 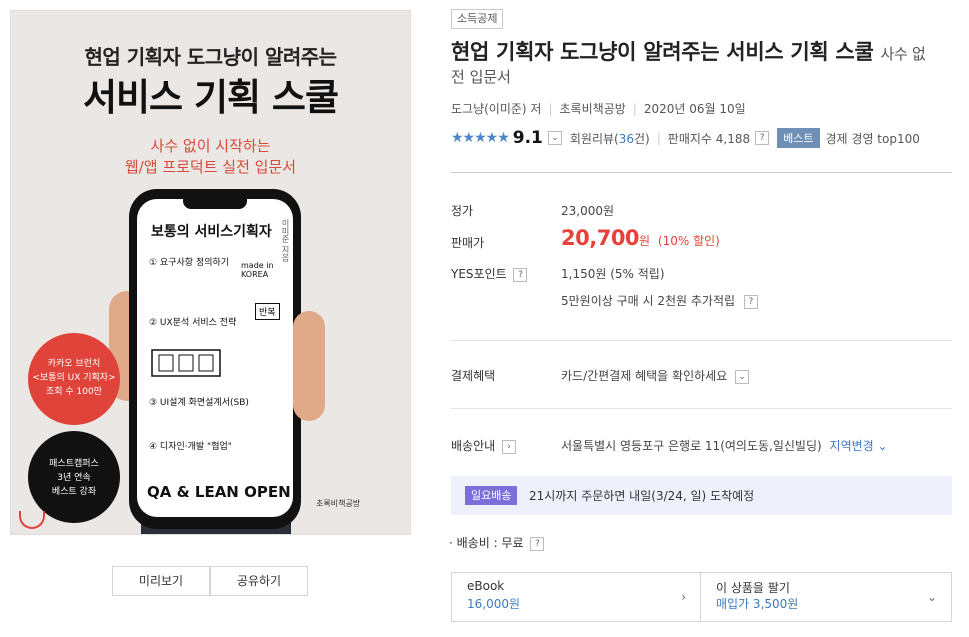 I want to click on sale-price-value: 20,700, so click(x=600, y=238).